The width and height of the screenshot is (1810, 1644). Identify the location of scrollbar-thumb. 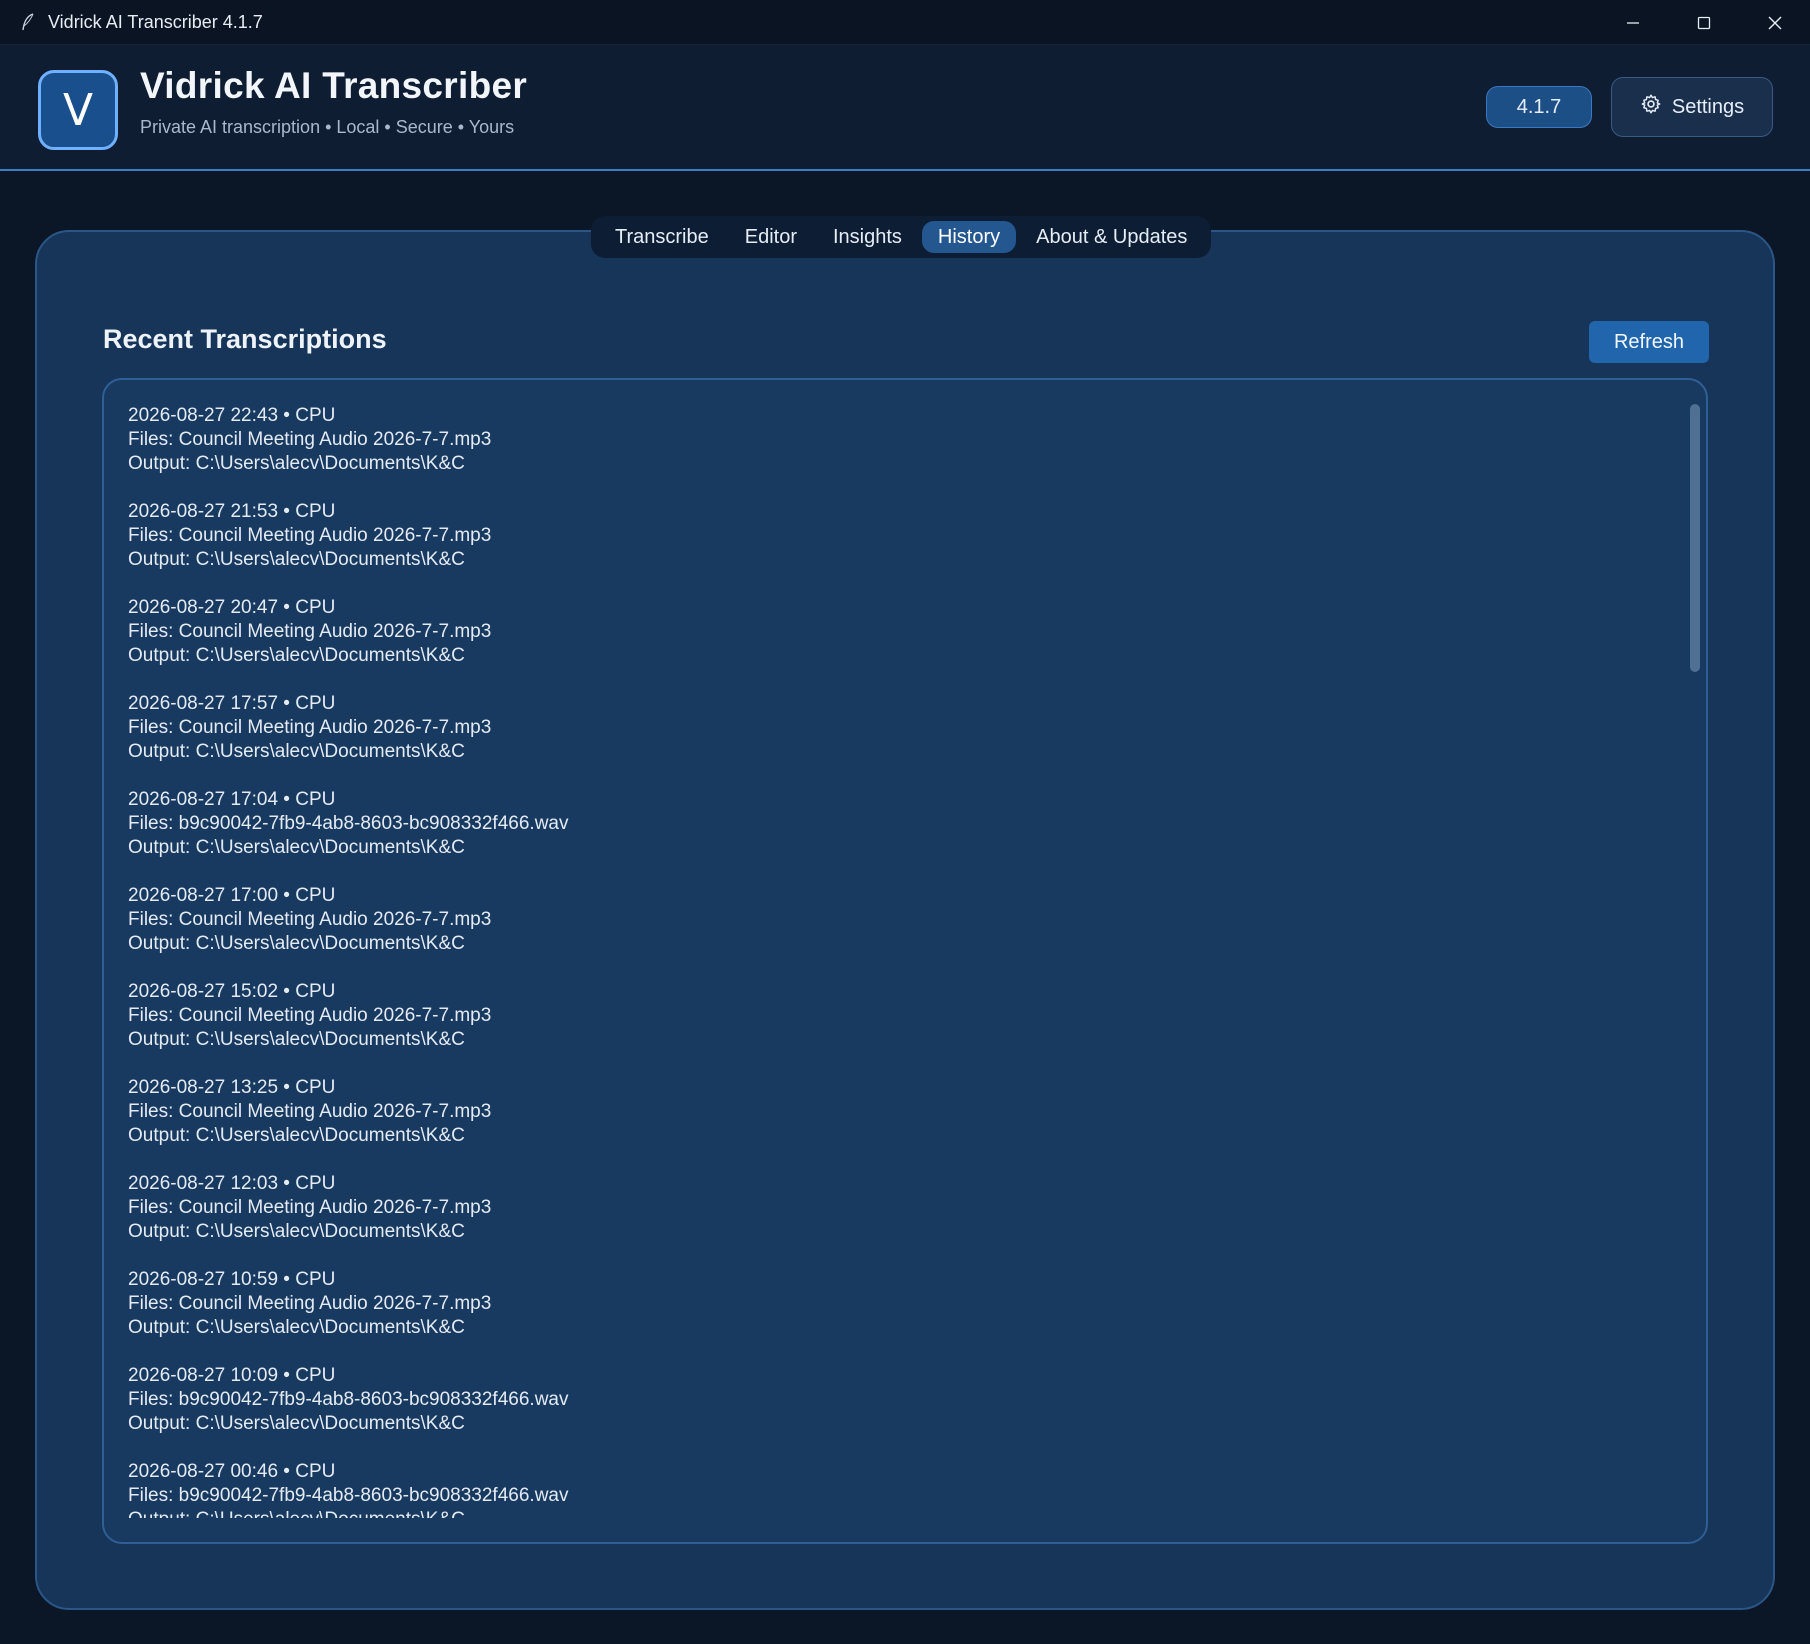
(1695, 538).